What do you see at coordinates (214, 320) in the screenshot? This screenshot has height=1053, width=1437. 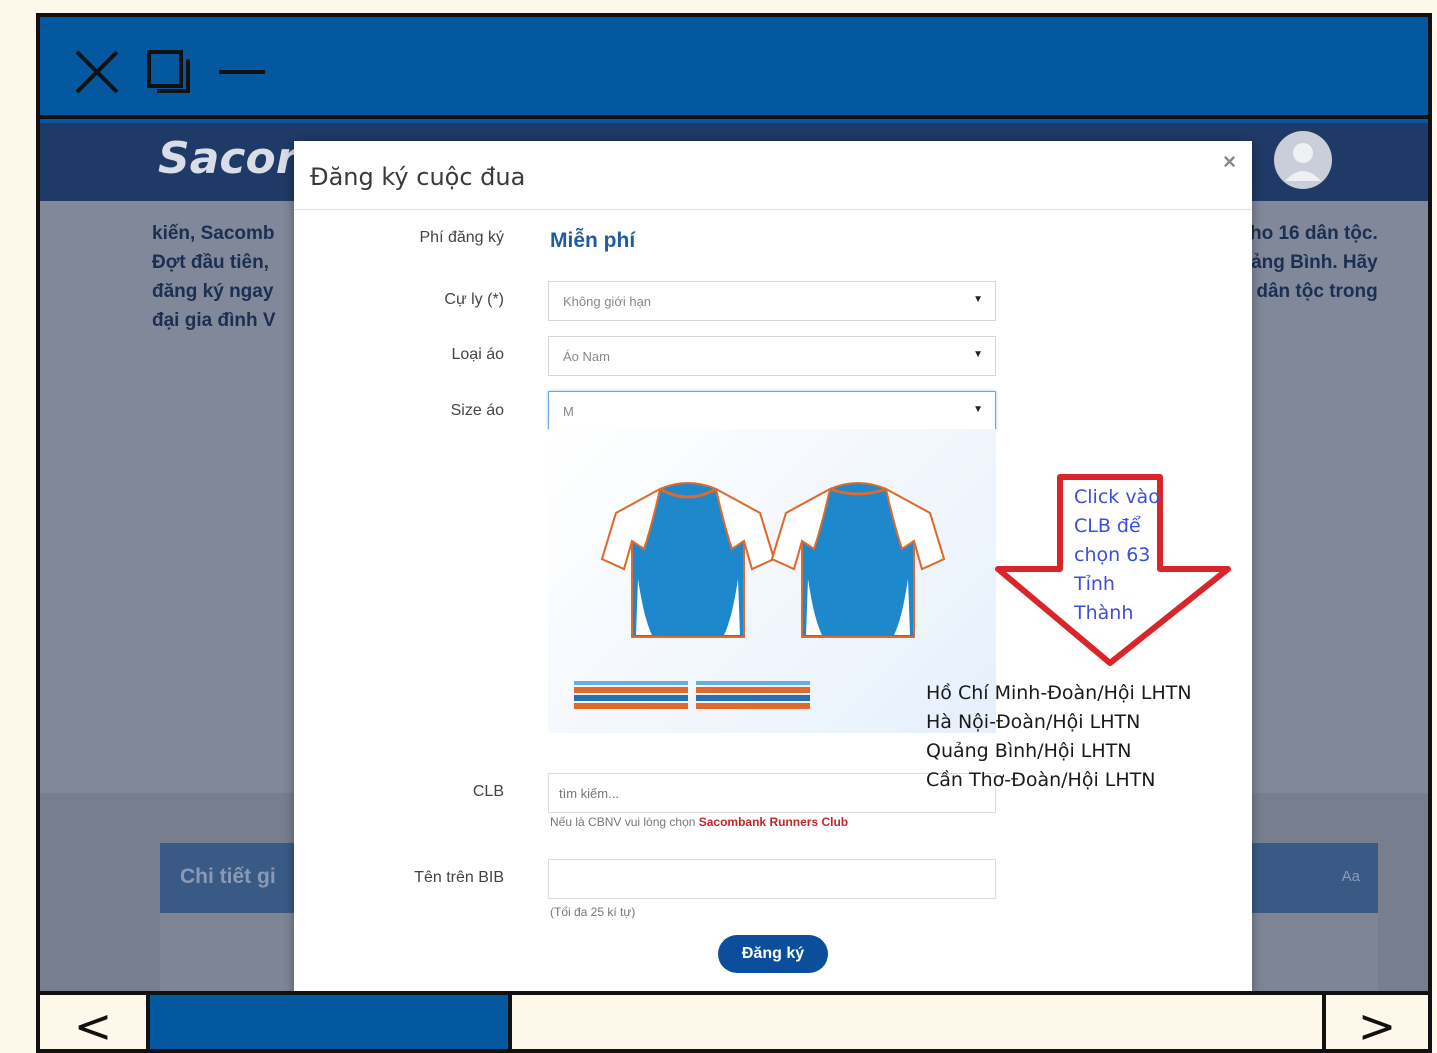 I see `background-text-line: đại gia đình V` at bounding box center [214, 320].